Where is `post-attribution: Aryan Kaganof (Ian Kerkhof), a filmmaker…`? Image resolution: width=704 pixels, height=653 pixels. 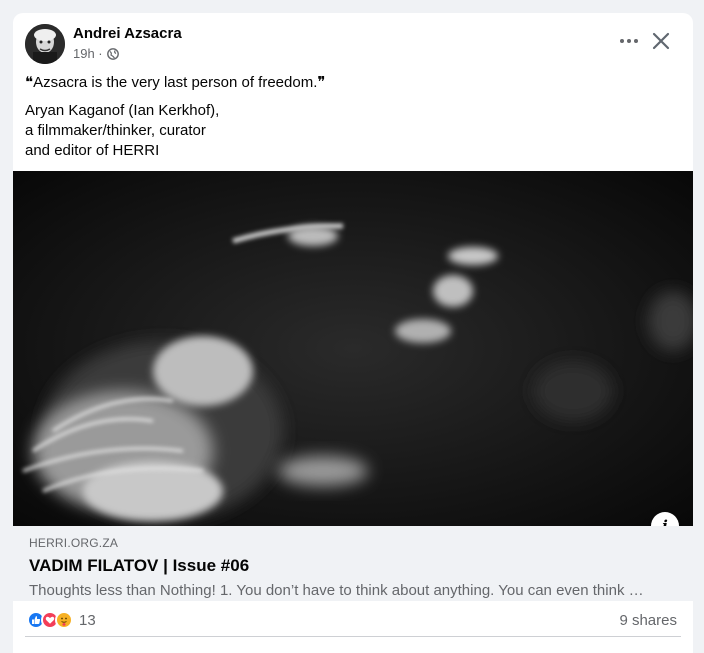
post-attribution: Aryan Kaganof (Ian Kerkhof), a filmmaker… is located at coordinates (353, 131).